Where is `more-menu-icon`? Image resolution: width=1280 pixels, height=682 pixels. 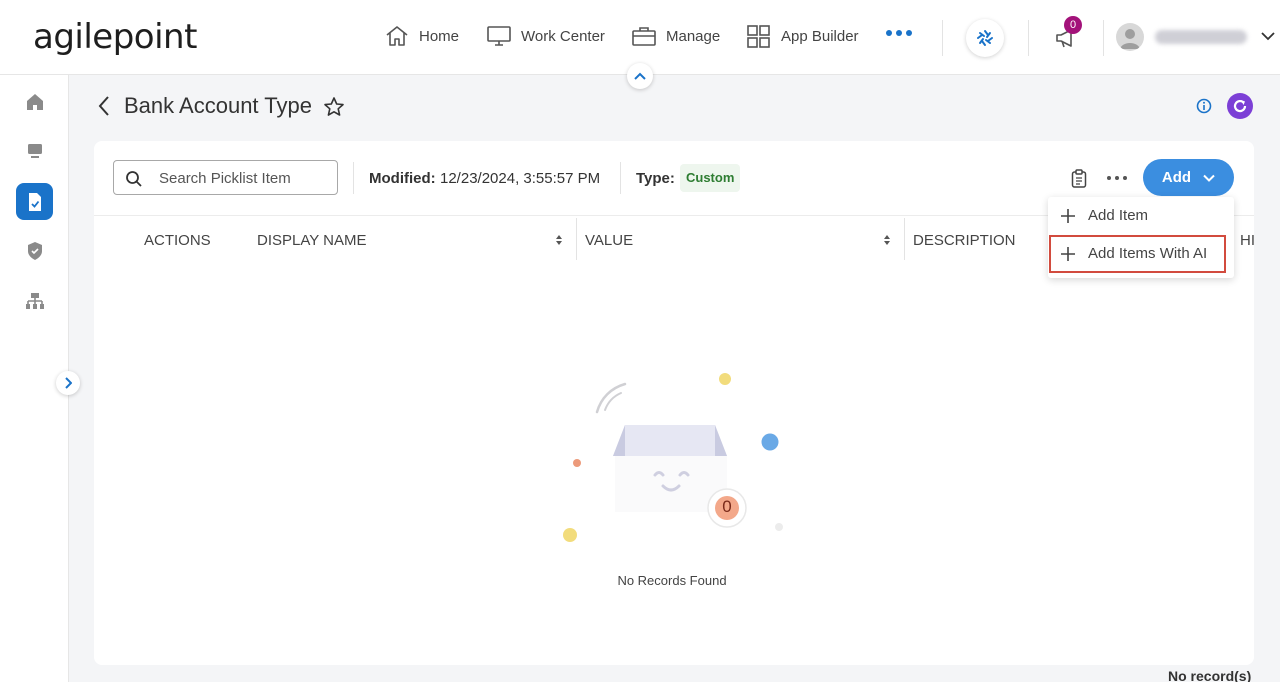
more-menu-icon is located at coordinates (899, 33).